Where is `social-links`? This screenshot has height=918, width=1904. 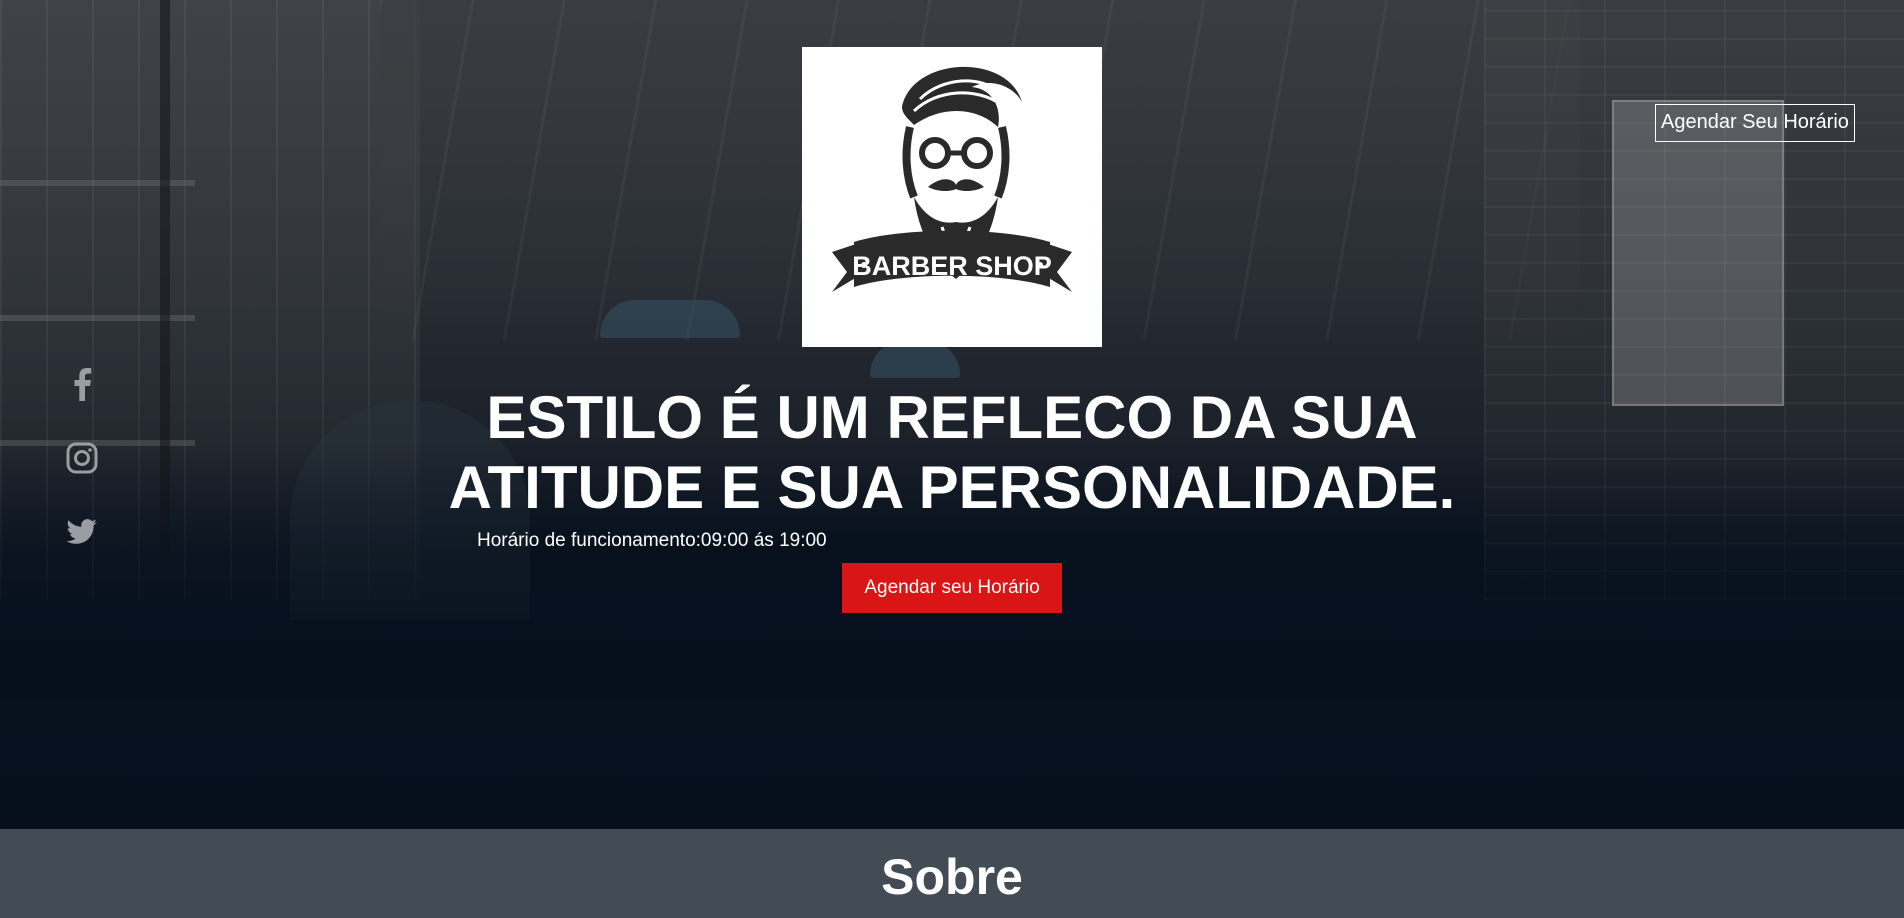
social-links is located at coordinates (82, 477).